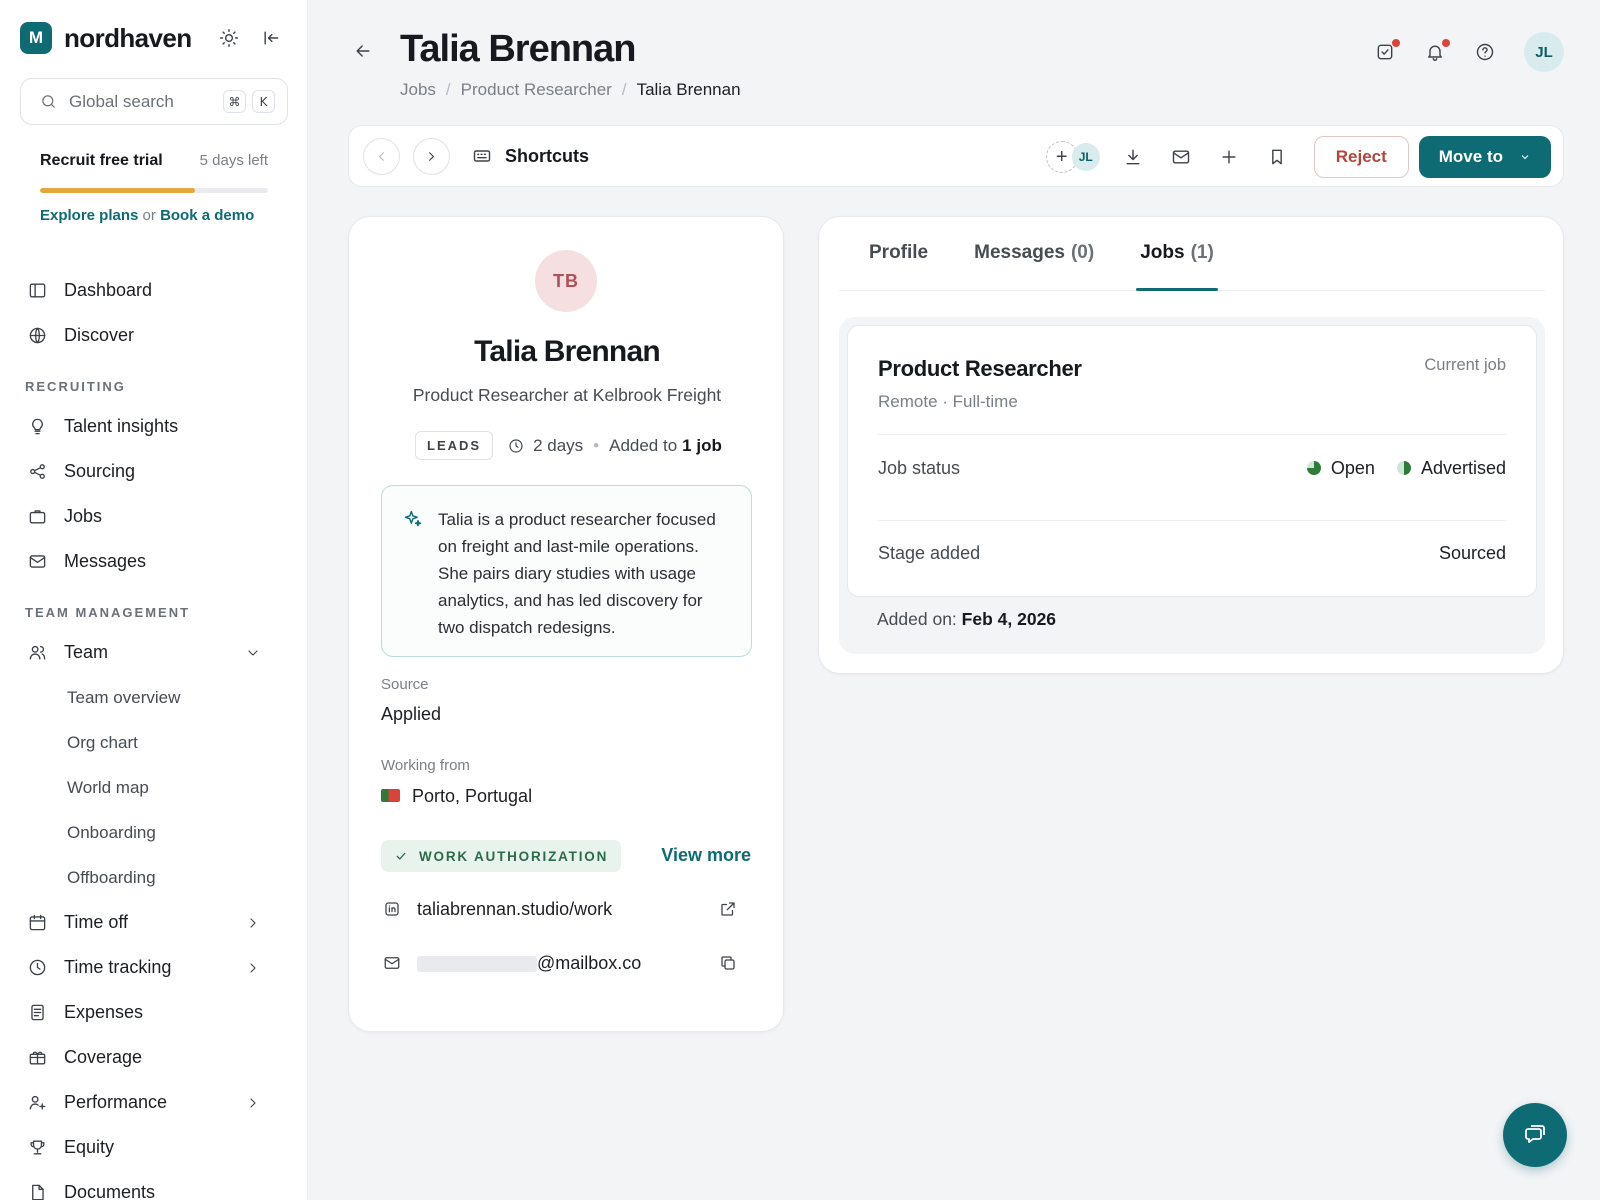  I want to click on nav-sub-team-overview: Team overview, so click(154, 697).